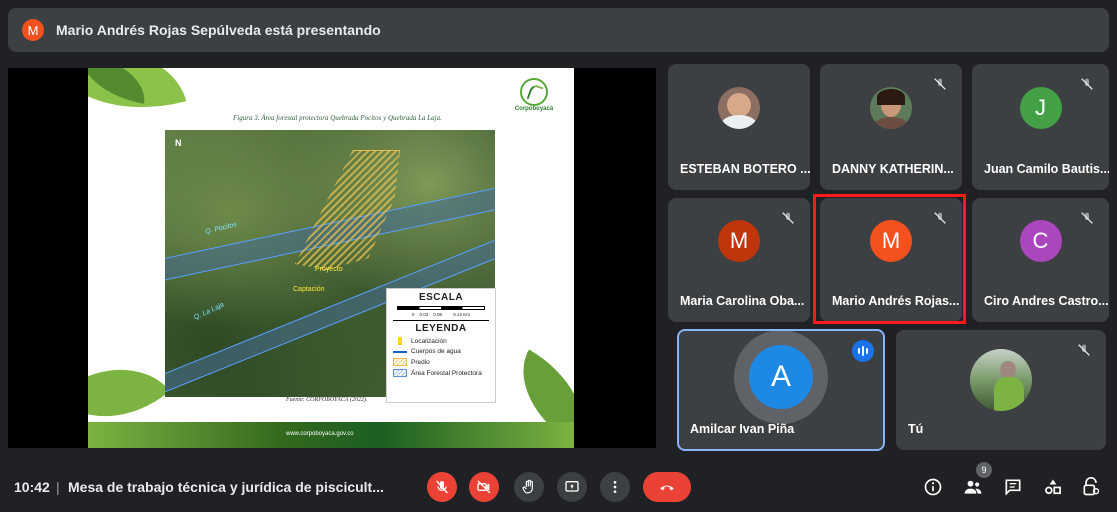 Image resolution: width=1117 pixels, height=512 pixels. I want to click on leave-call-button, so click(667, 487).